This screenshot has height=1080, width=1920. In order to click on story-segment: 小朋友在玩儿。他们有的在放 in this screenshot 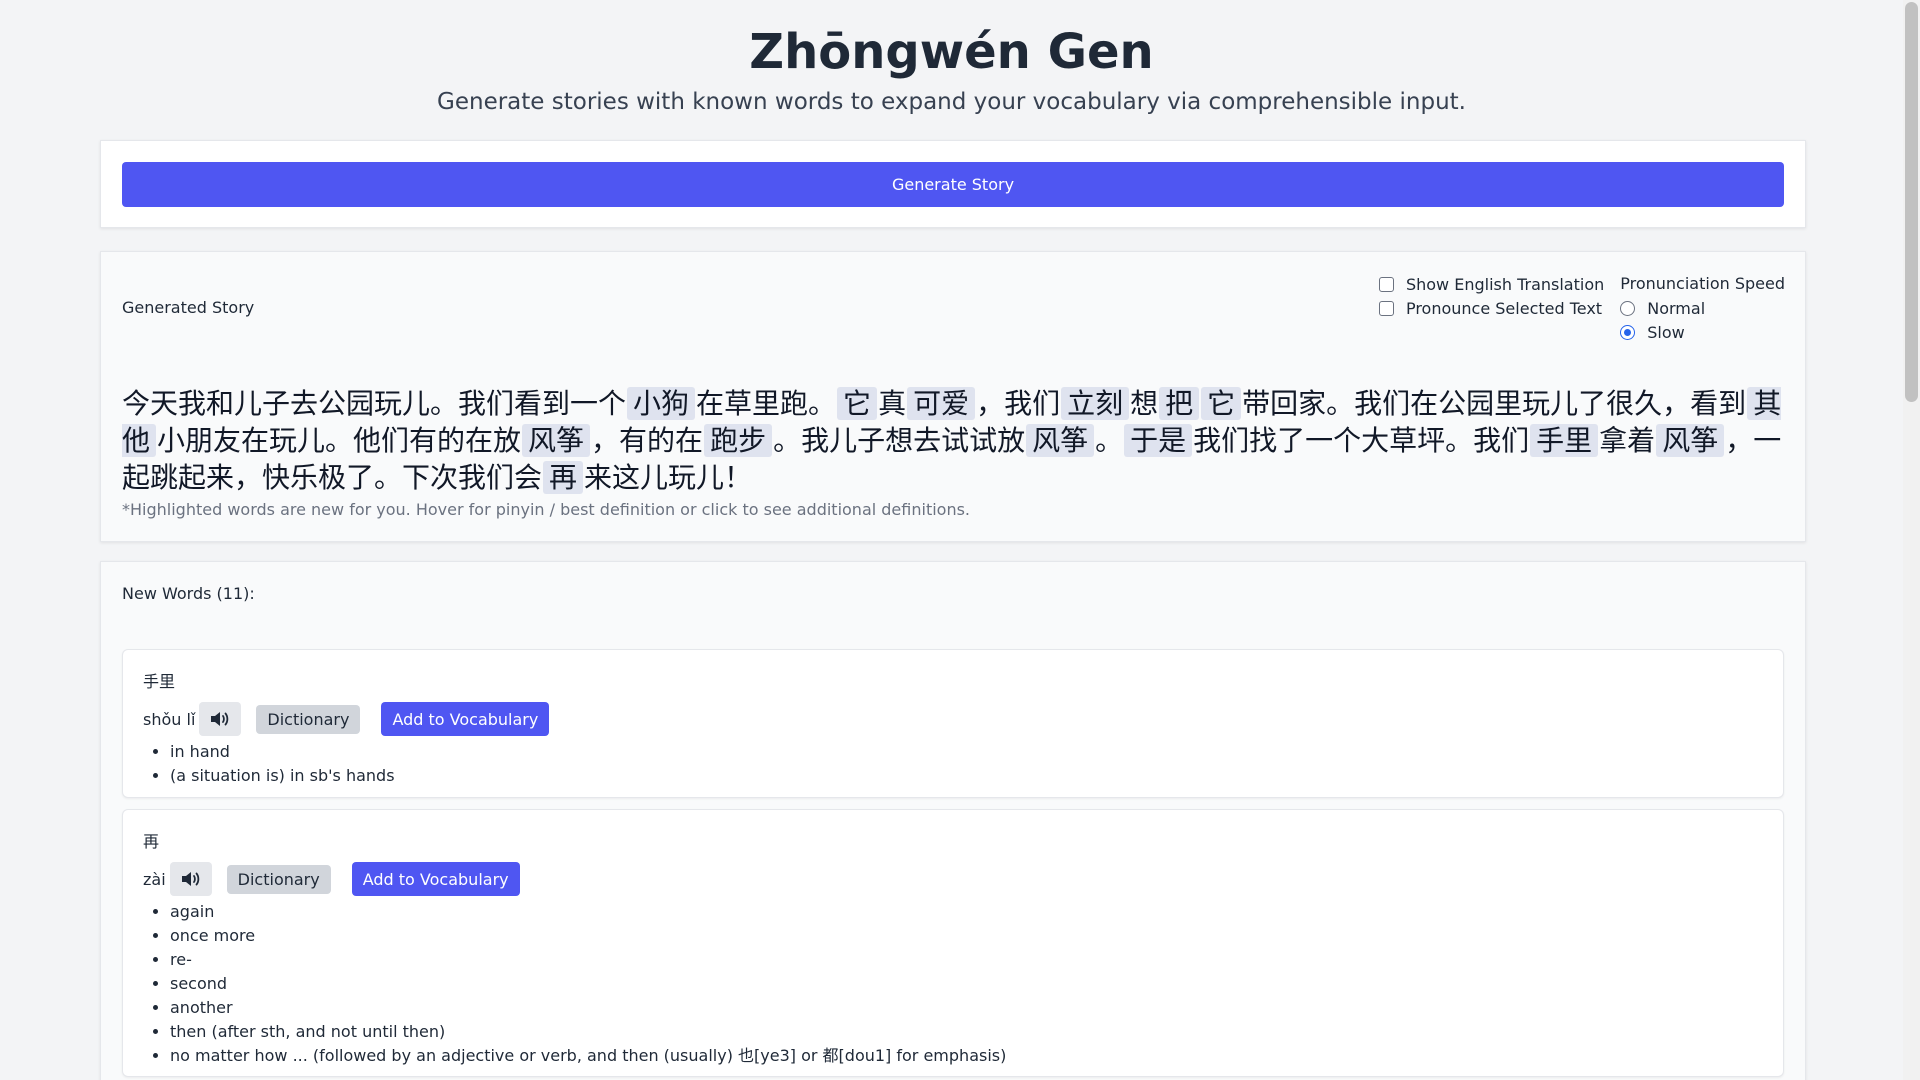, I will do `click(339, 440)`.